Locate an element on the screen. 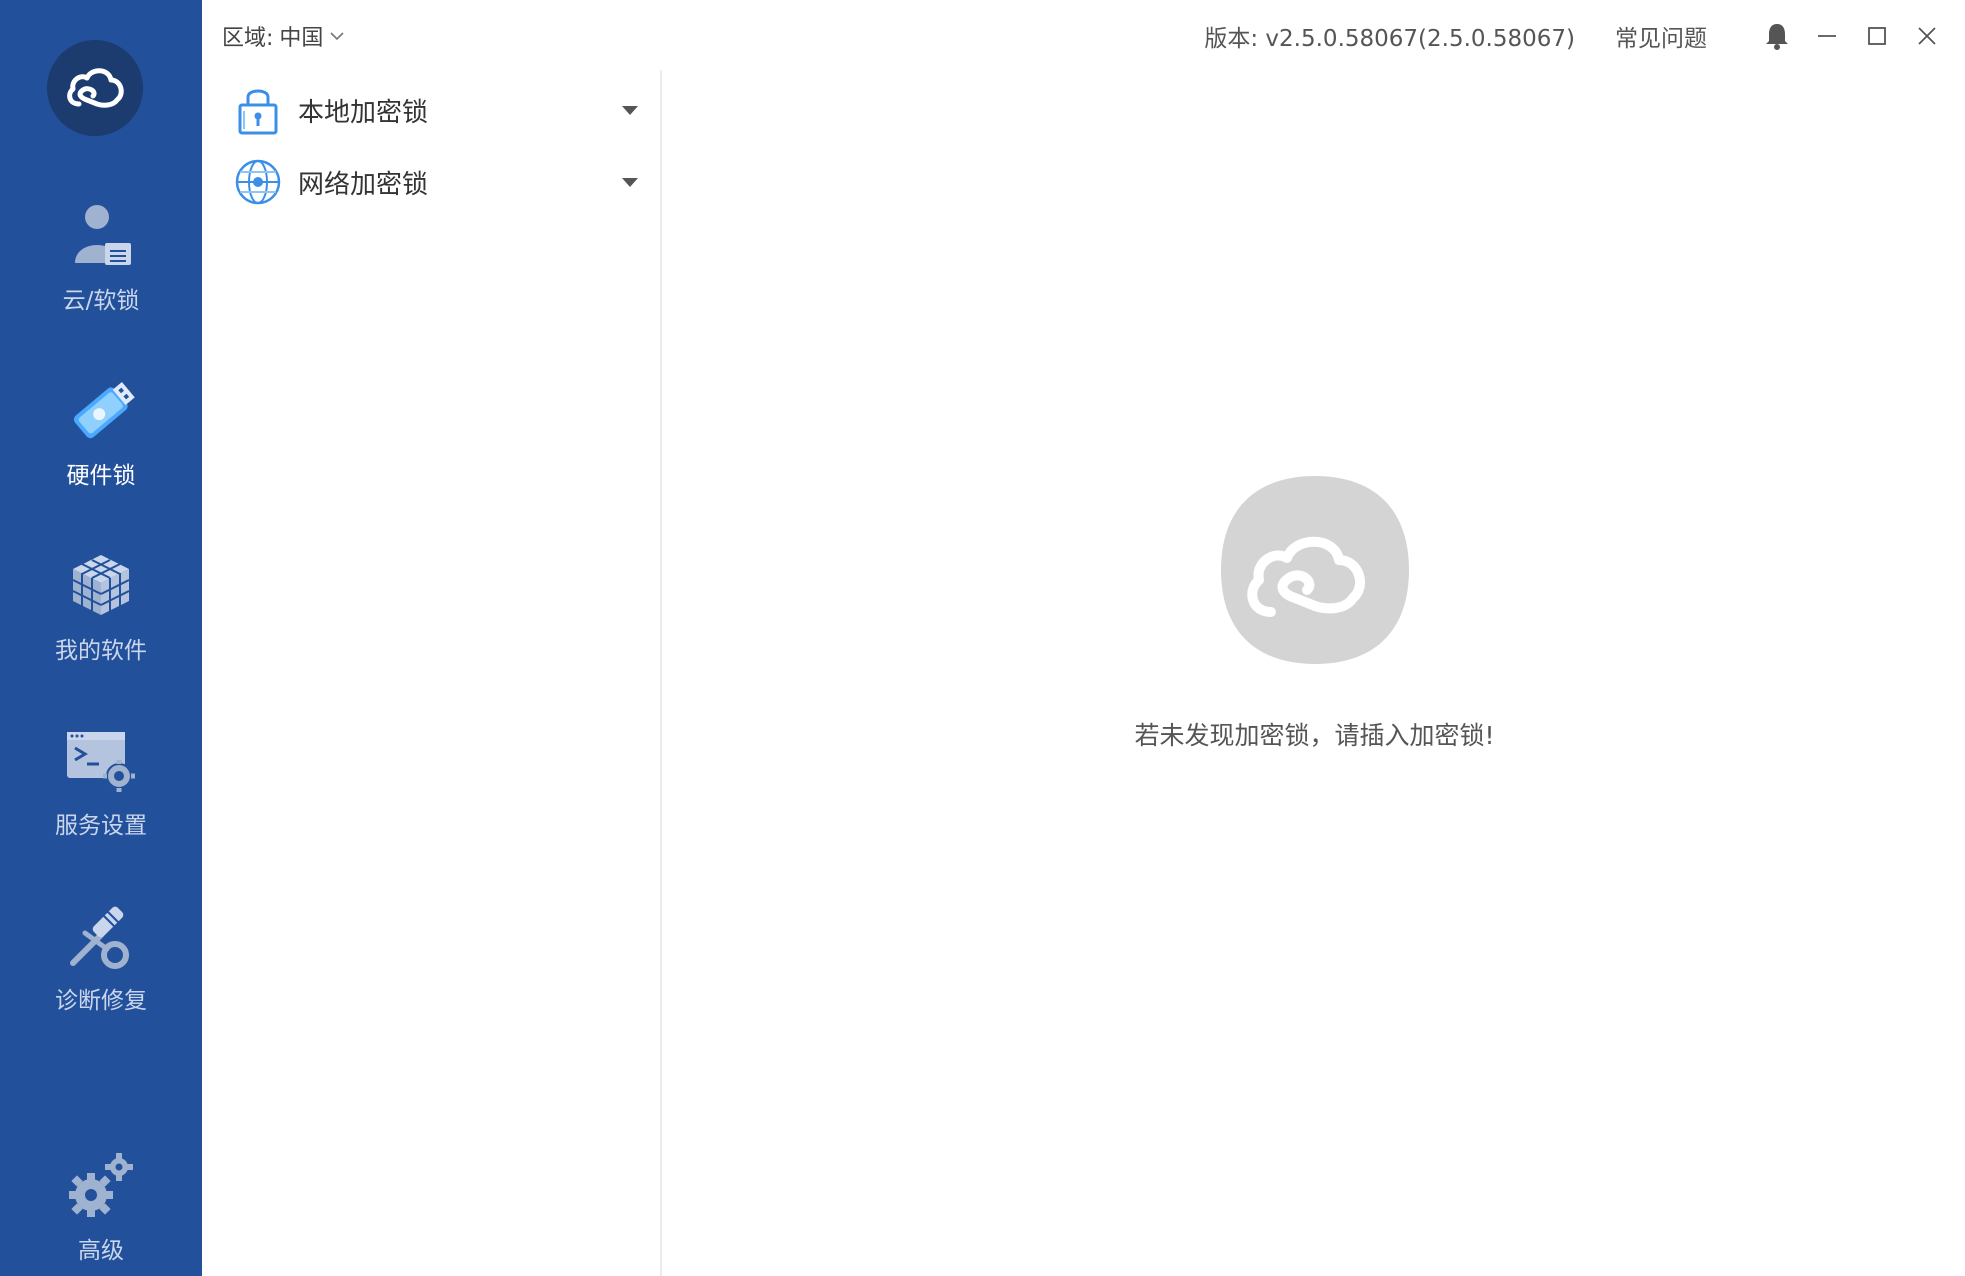  nav-item-hardware-lock: 硬件锁 is located at coordinates (101, 440).